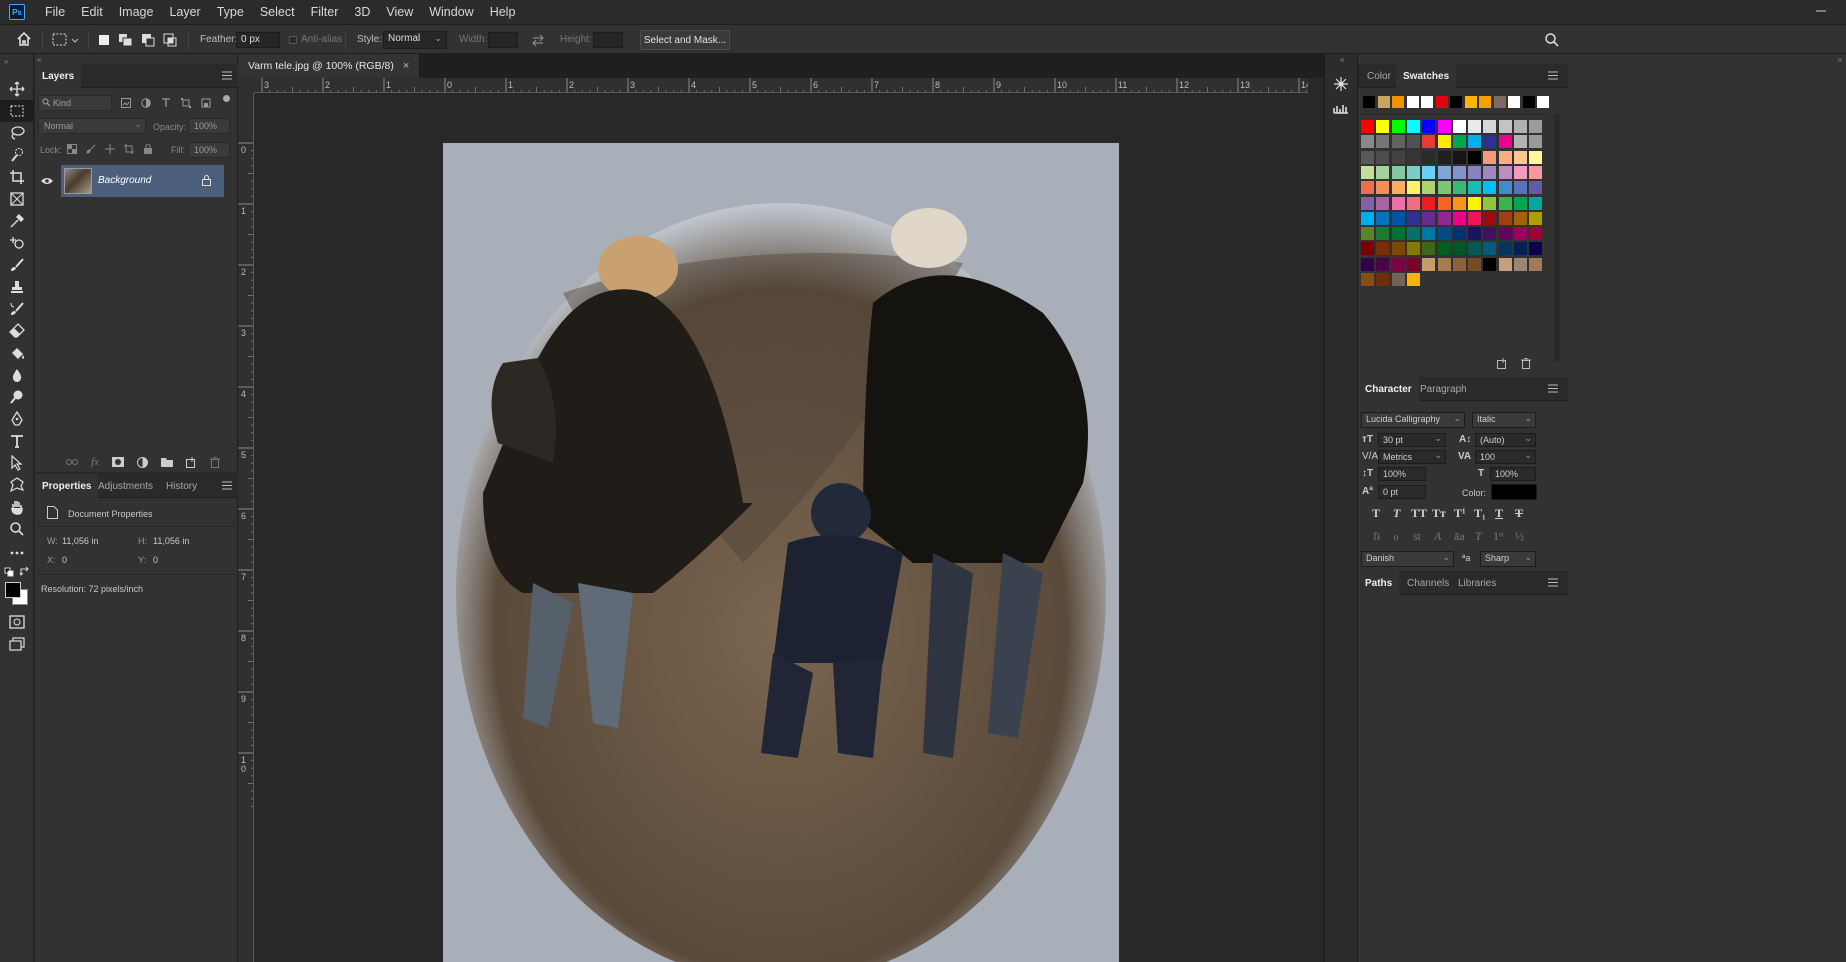  Describe the element at coordinates (110, 149) in the screenshot. I see `lock-position-icon` at that location.